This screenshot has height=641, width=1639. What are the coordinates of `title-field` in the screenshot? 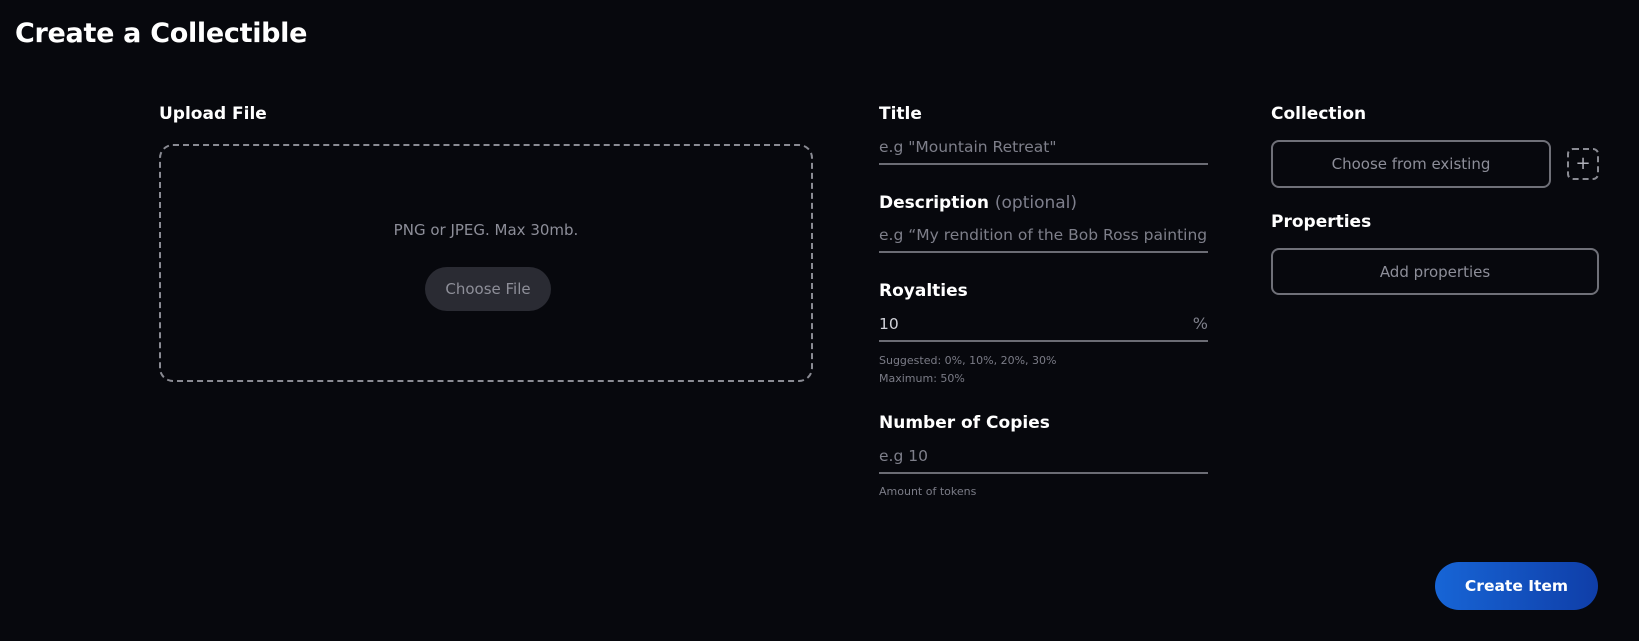 It's located at (1043, 148).